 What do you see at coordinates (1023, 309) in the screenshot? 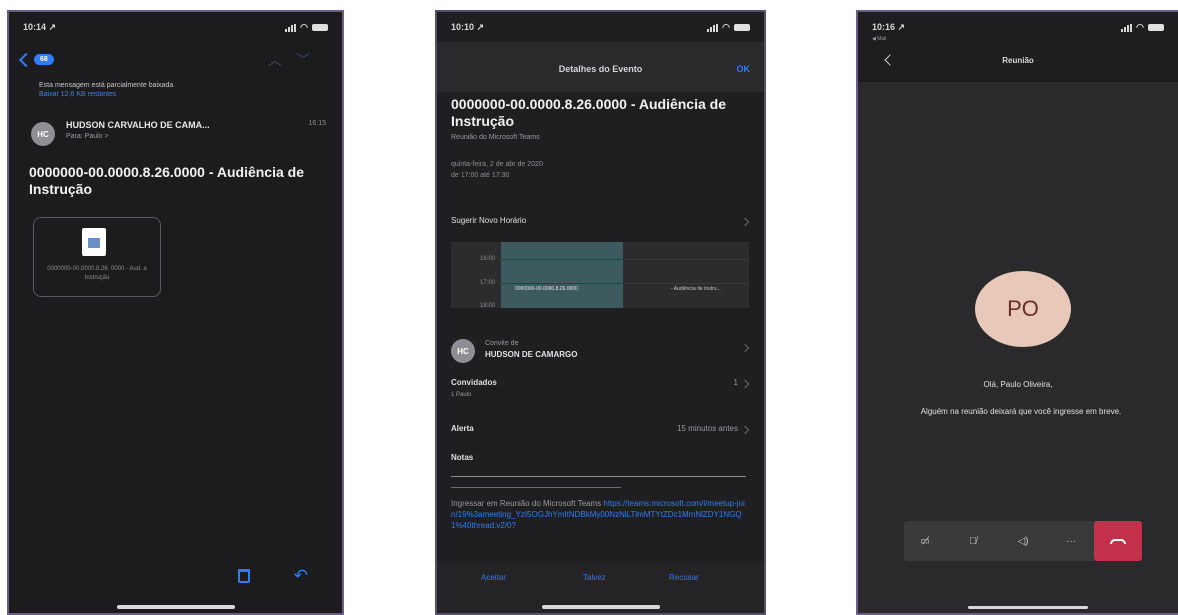
I see `user-avatar: PO` at bounding box center [1023, 309].